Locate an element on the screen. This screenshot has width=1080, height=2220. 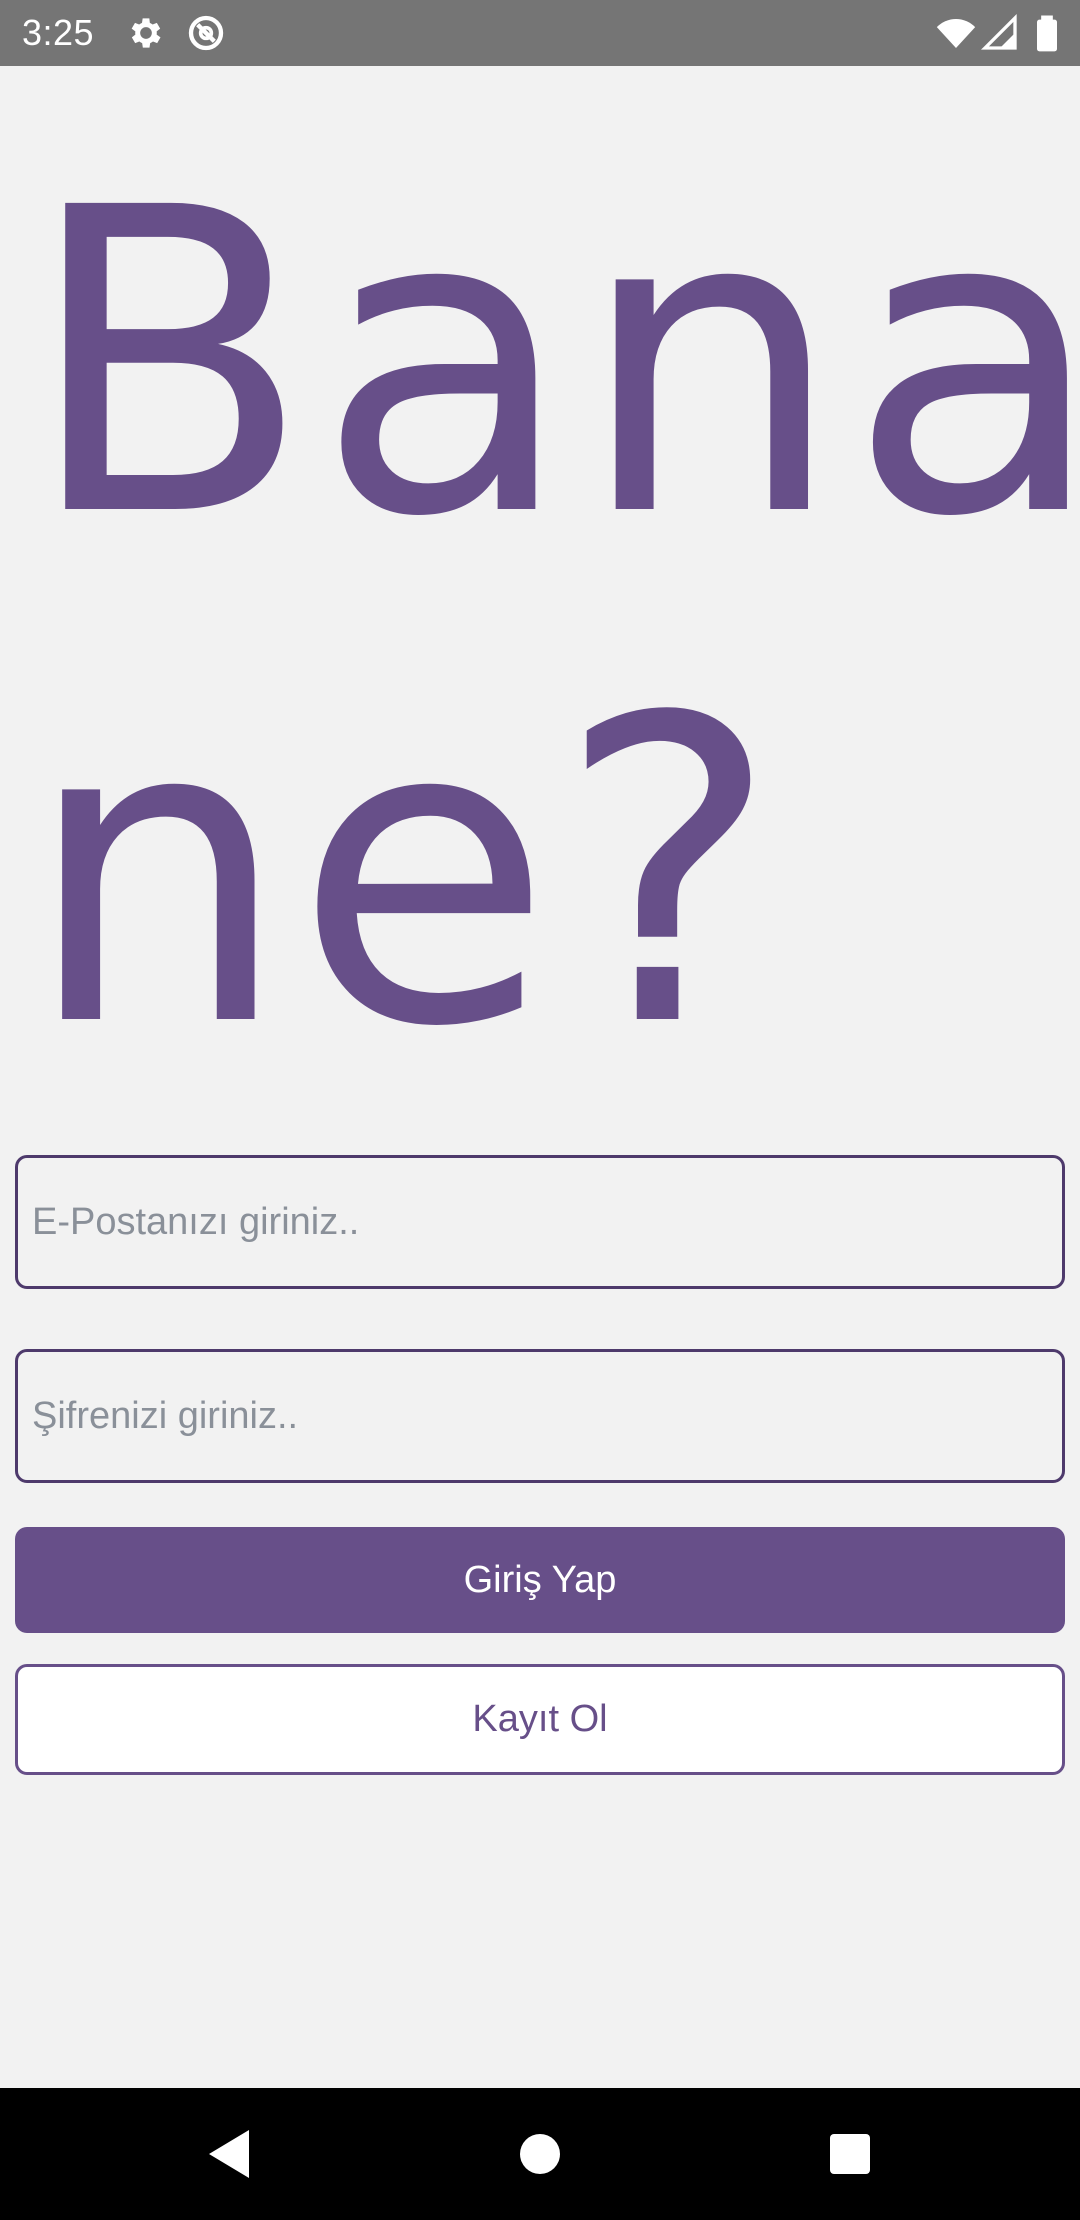
register-button: Kayıt Ol is located at coordinates (540, 1719).